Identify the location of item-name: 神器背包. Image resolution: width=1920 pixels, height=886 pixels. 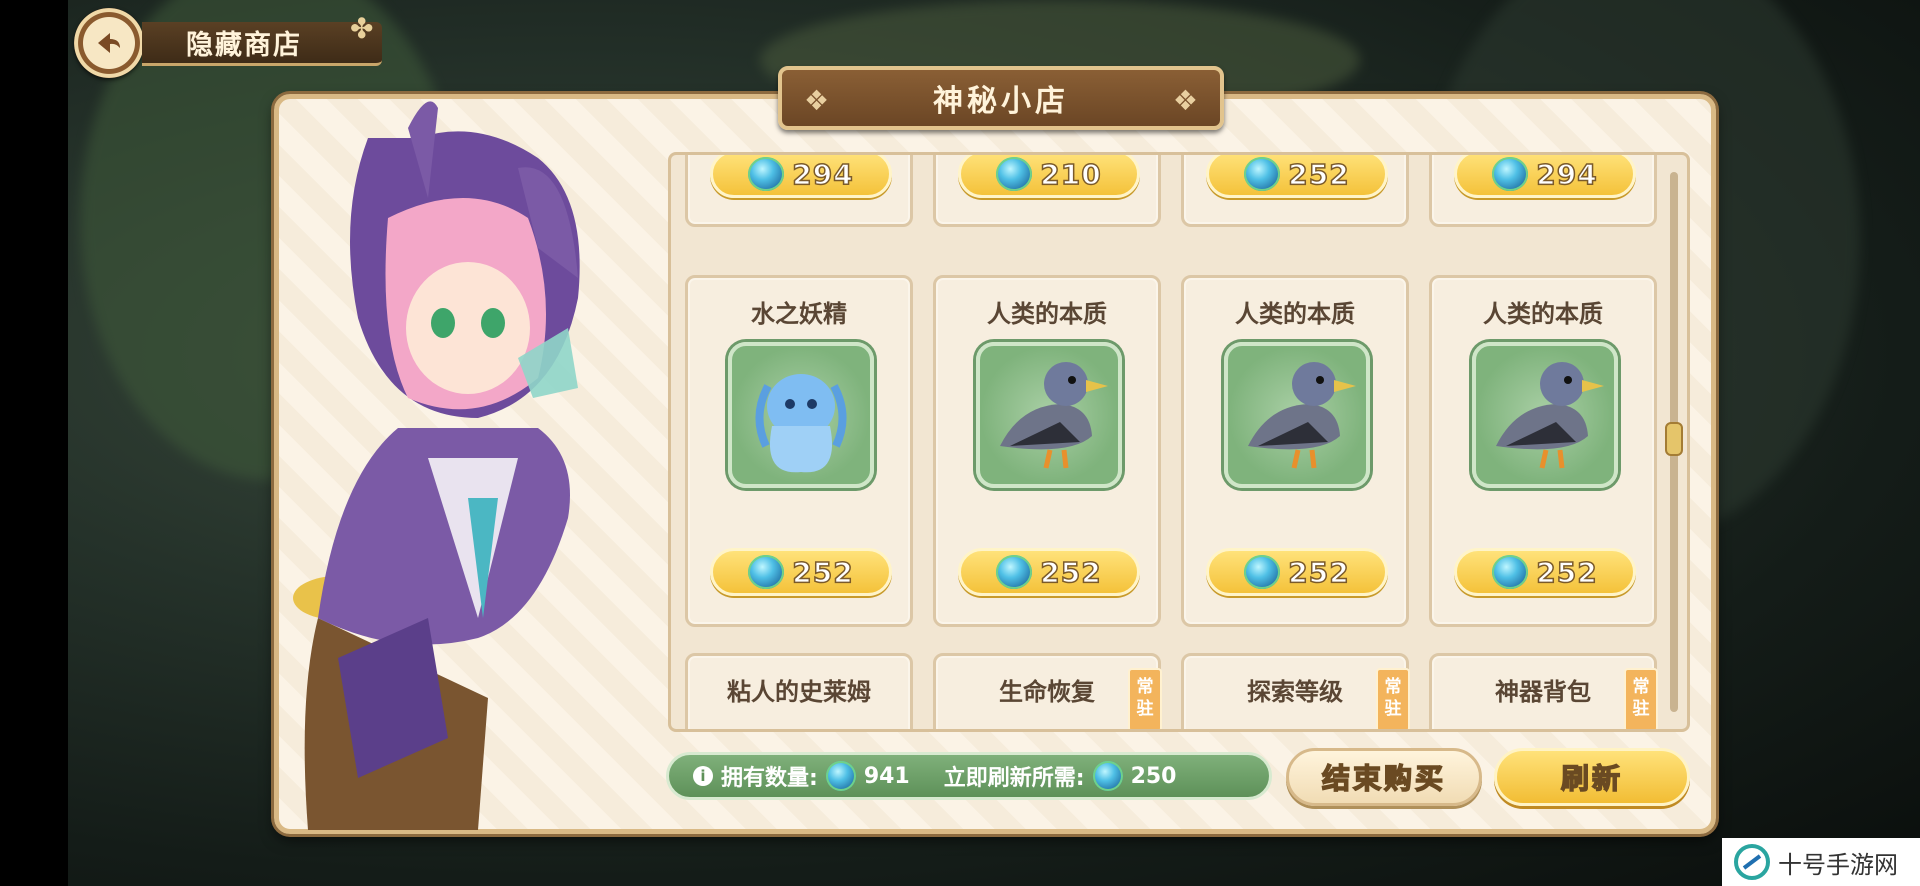
(1543, 692).